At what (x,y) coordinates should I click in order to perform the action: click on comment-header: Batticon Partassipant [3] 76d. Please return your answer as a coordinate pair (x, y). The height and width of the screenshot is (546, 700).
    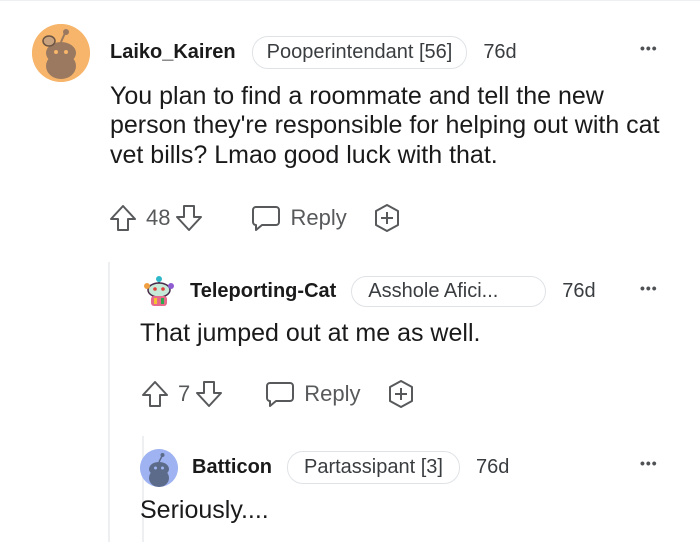
    Looking at the image, I should click on (350, 467).